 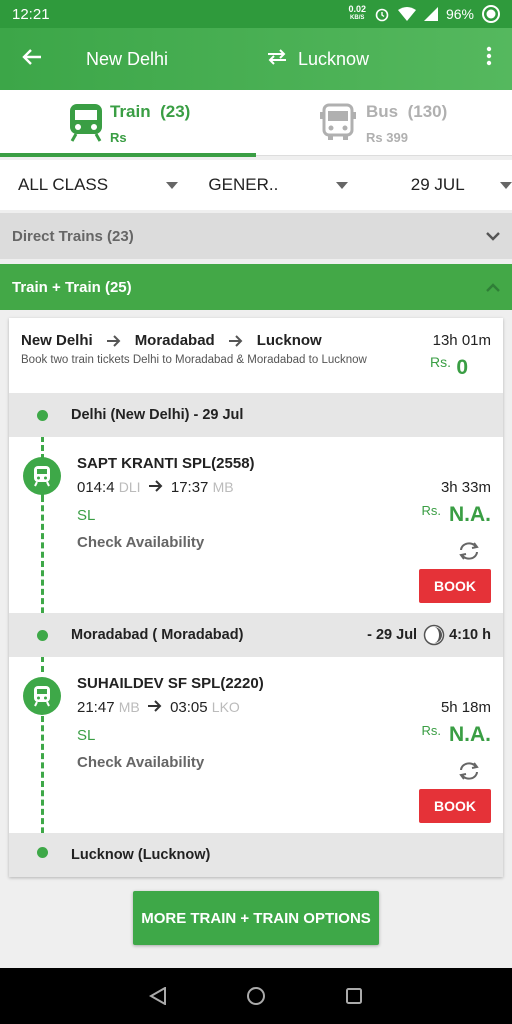 What do you see at coordinates (434, 635) in the screenshot?
I see `clock-icon` at bounding box center [434, 635].